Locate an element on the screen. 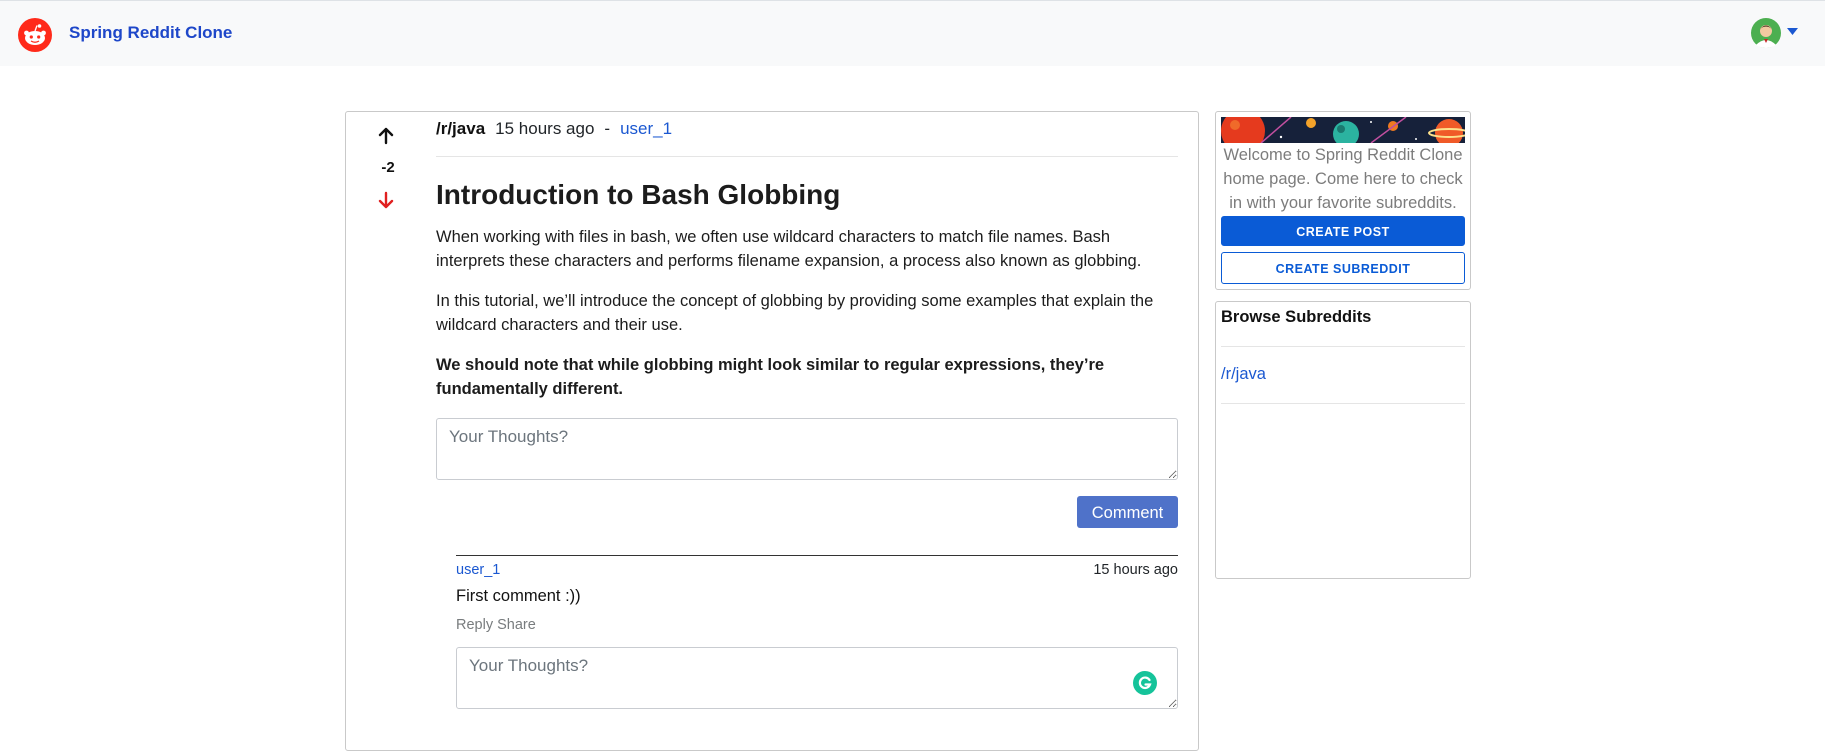  browse-subreddits-title: Browse Subreddits is located at coordinates (1296, 317).